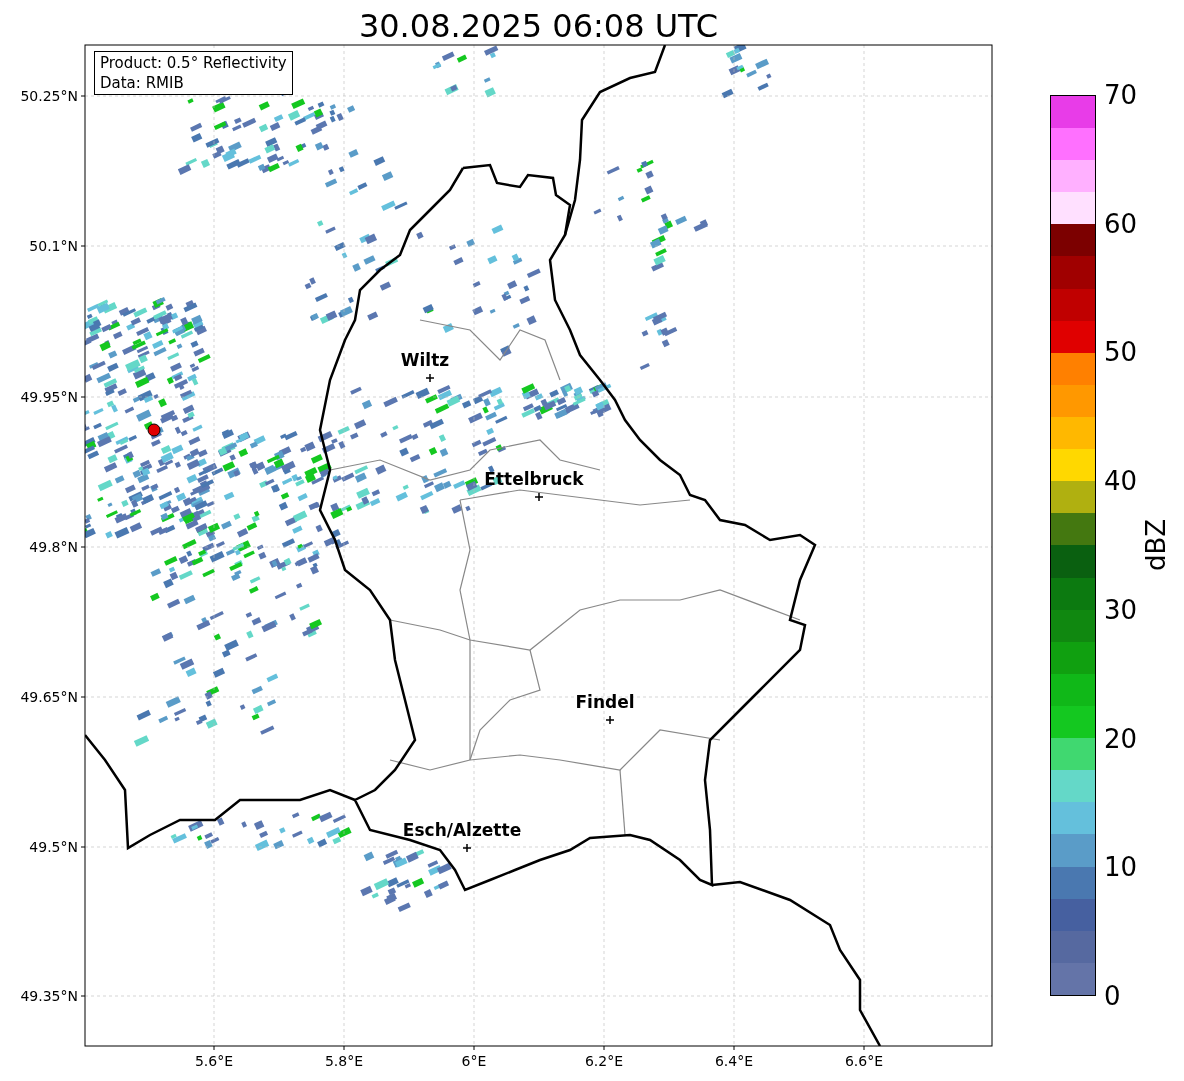  I want to click on city-label: Ettelbruck, so click(534, 479).